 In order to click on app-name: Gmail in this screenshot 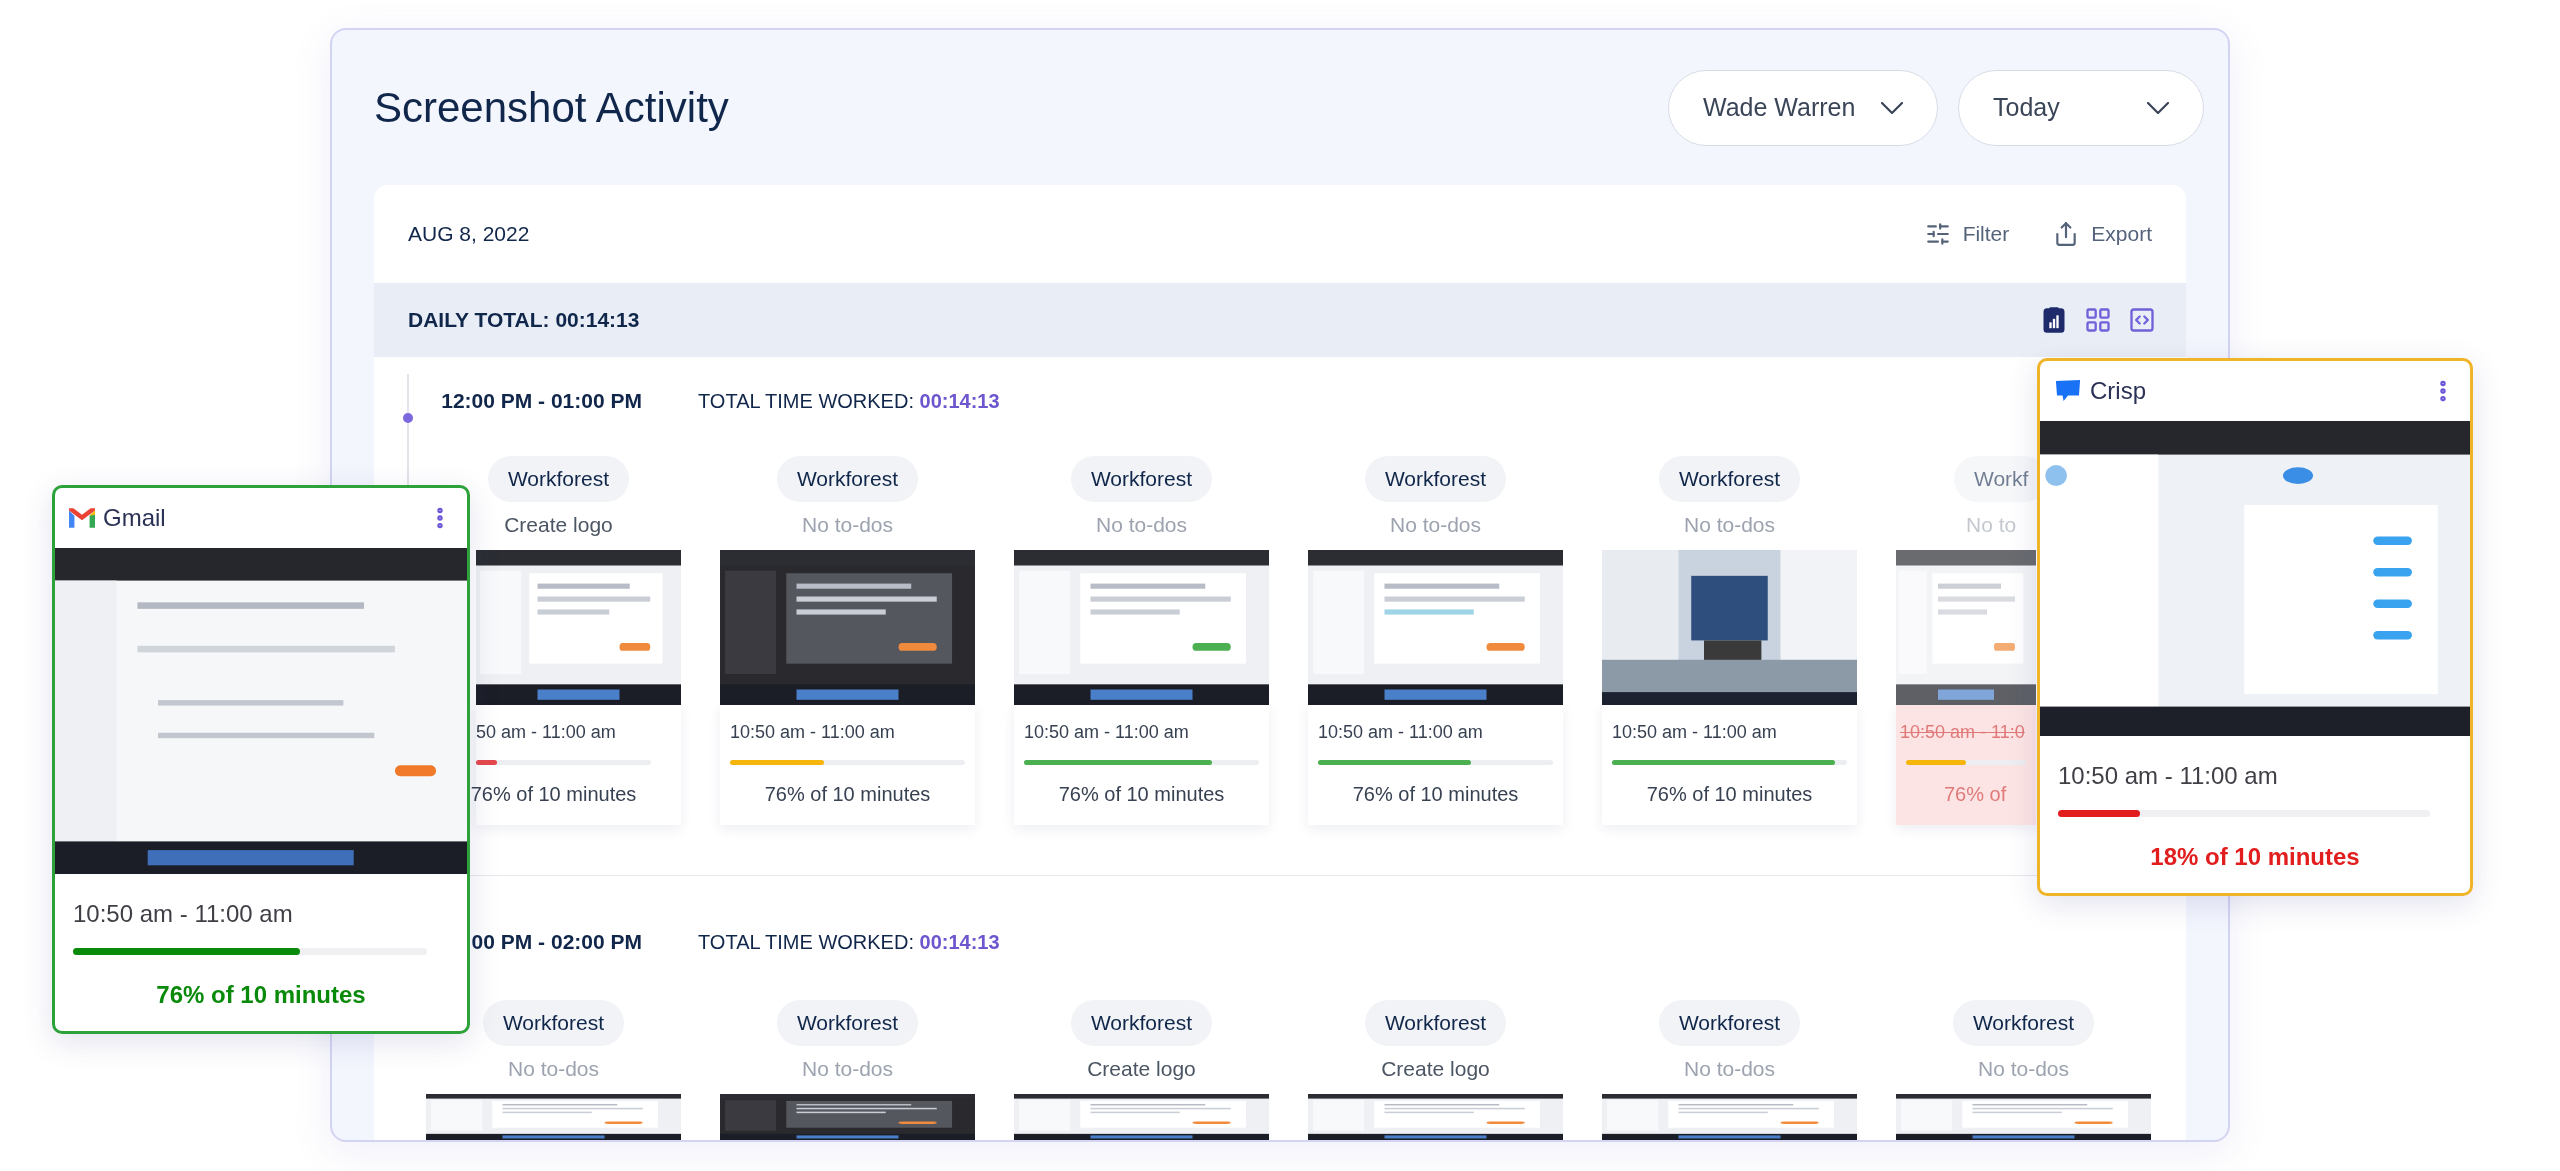, I will do `click(134, 518)`.